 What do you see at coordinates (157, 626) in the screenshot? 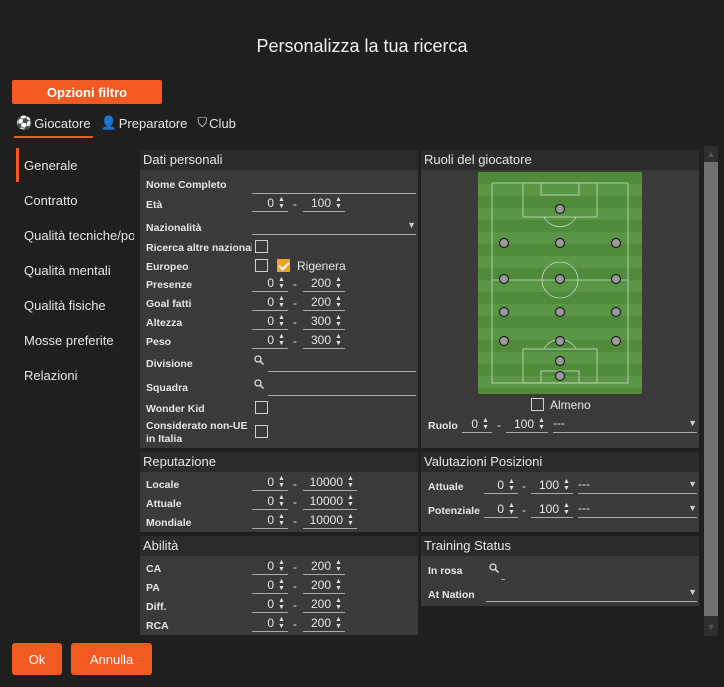
I see `rca-label: RCA` at bounding box center [157, 626].